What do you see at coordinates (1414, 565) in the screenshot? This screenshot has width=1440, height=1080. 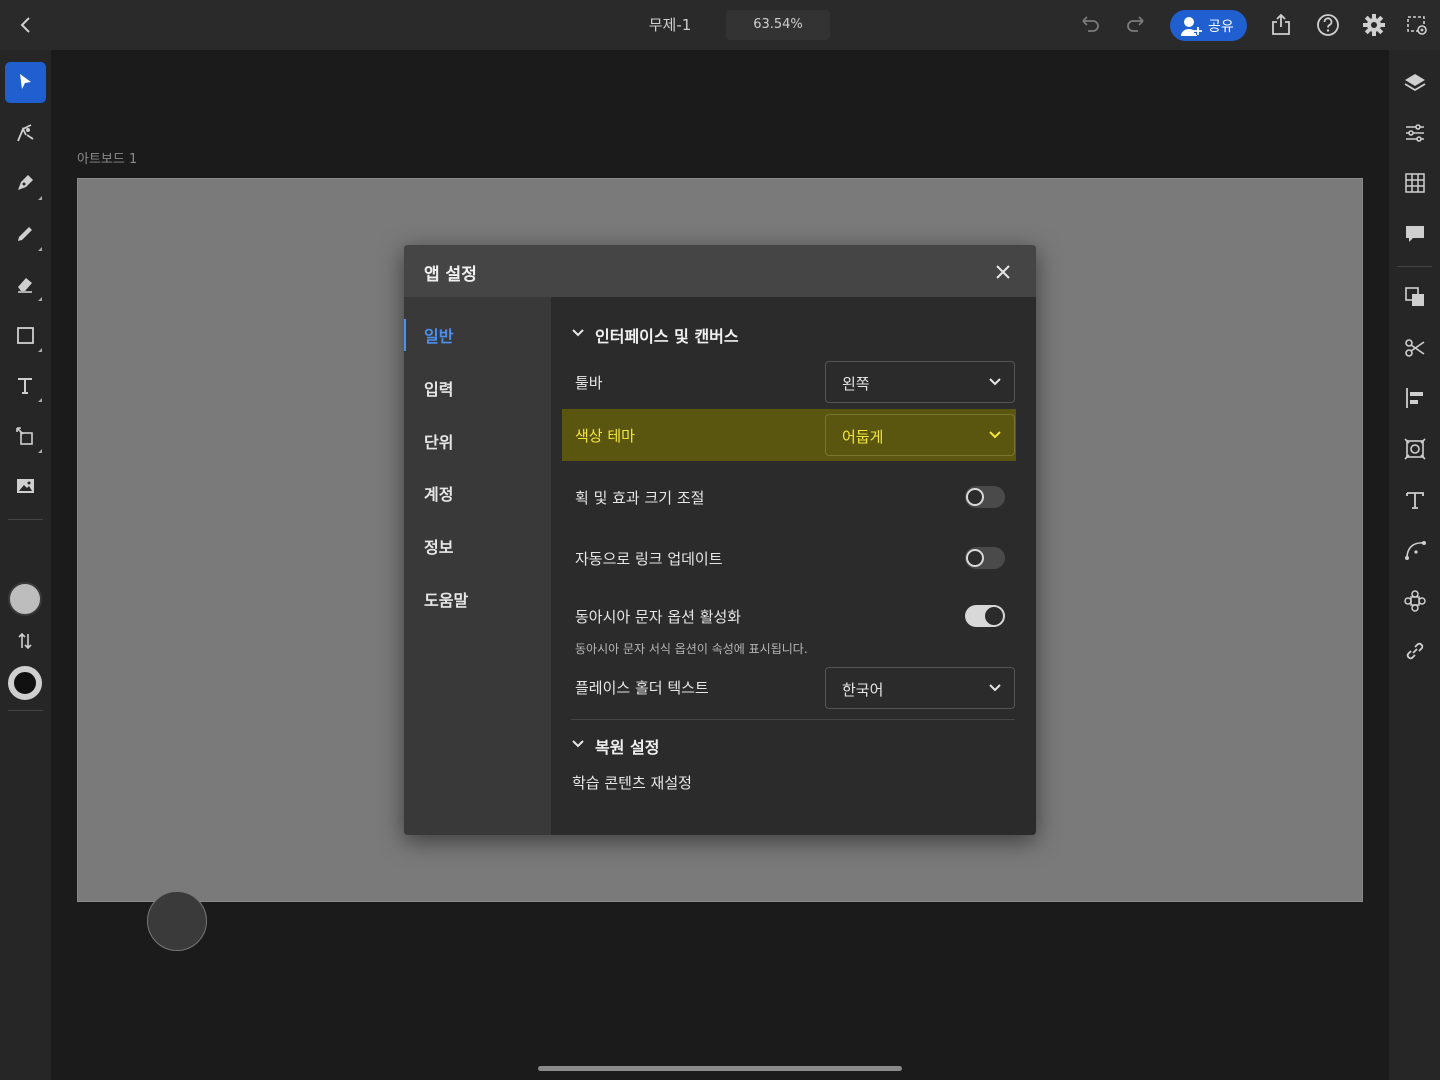 I see `right-toolbar` at bounding box center [1414, 565].